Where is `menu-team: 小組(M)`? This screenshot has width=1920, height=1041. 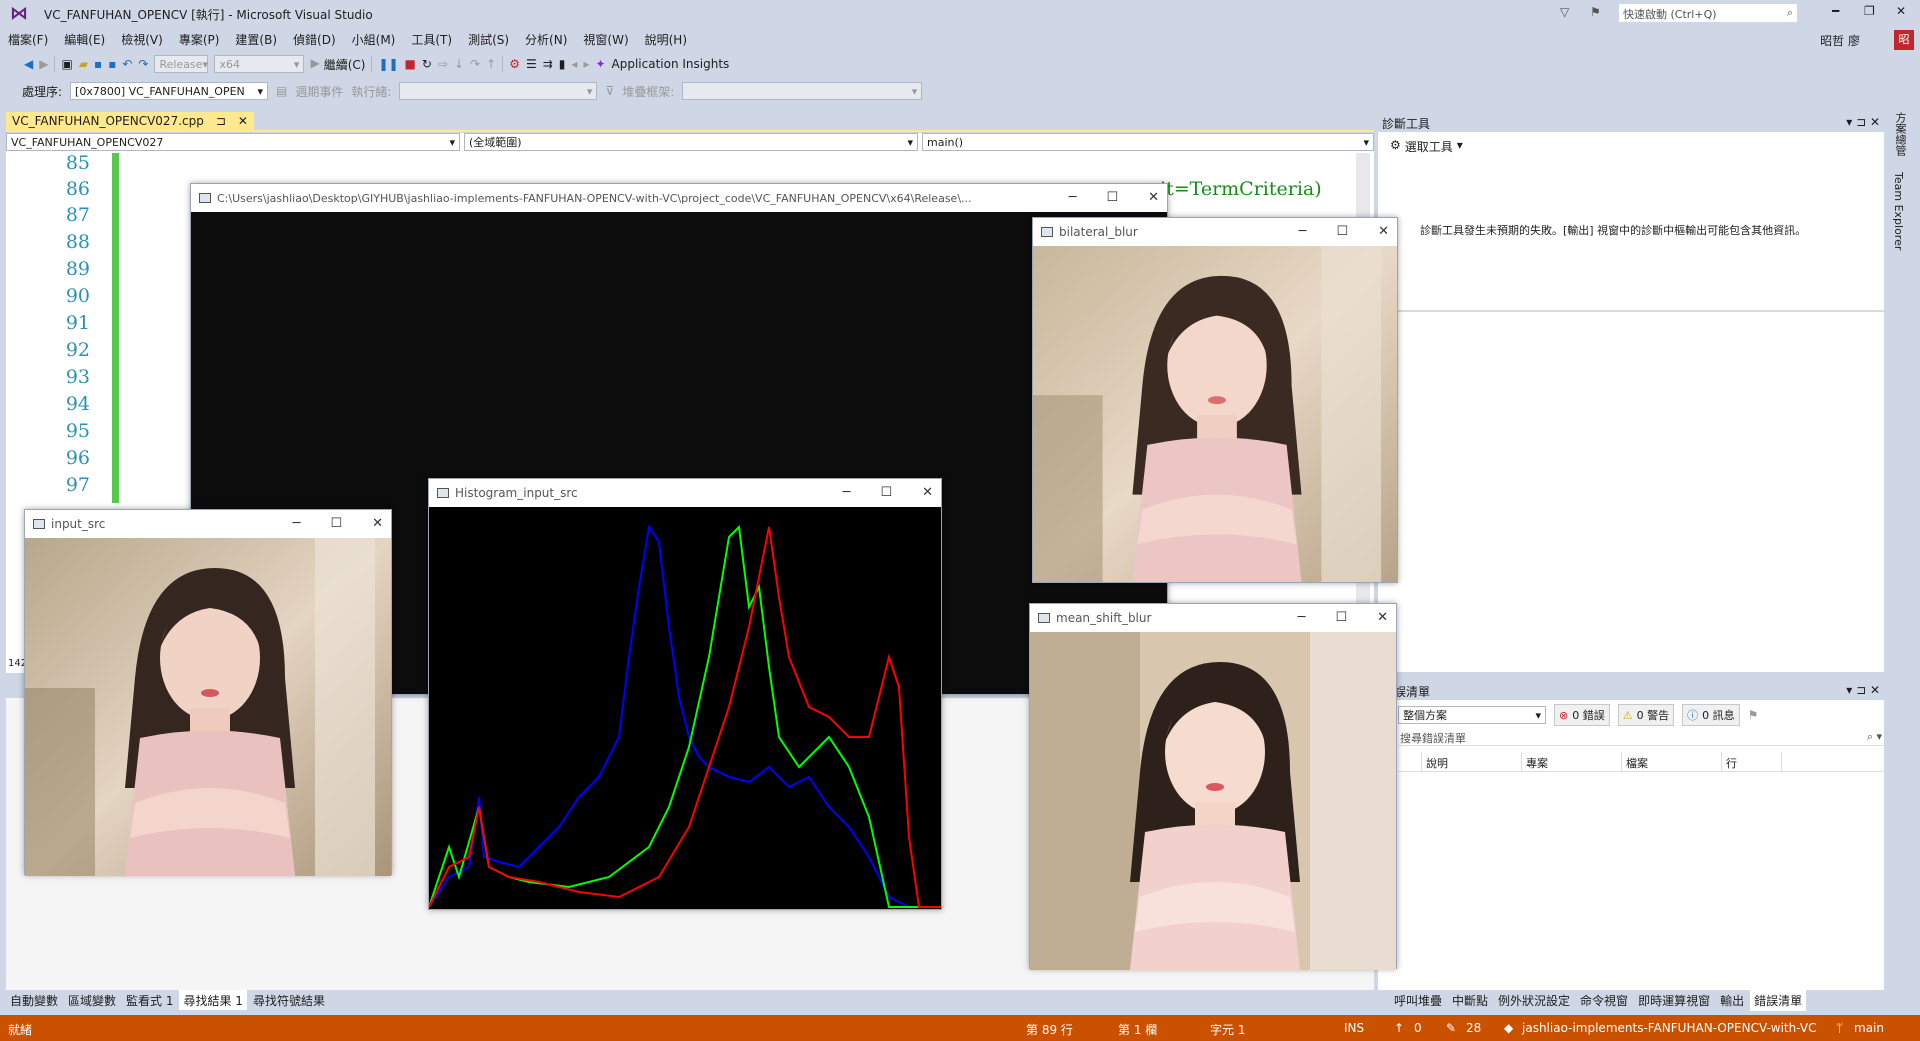
menu-team: 小組(M) is located at coordinates (374, 39).